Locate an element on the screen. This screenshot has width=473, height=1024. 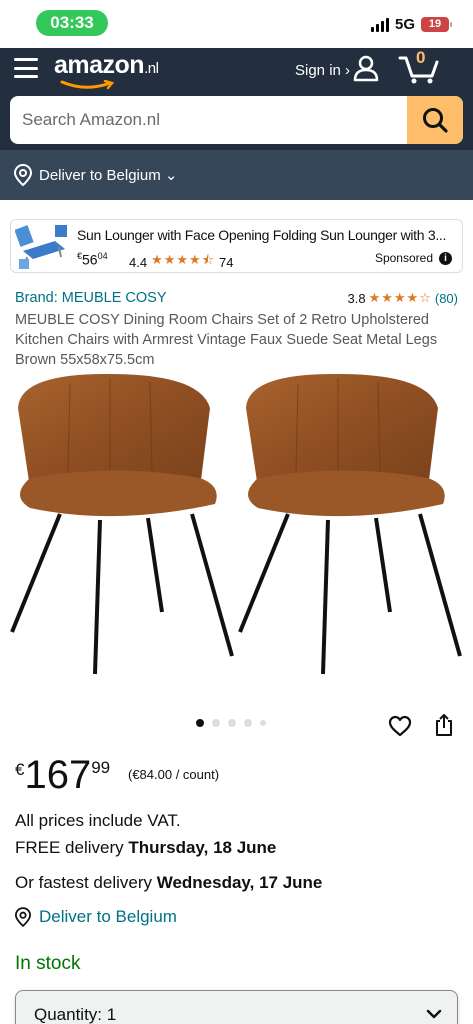
sponsored-badge: Sponsored i is located at coordinates (413, 258).